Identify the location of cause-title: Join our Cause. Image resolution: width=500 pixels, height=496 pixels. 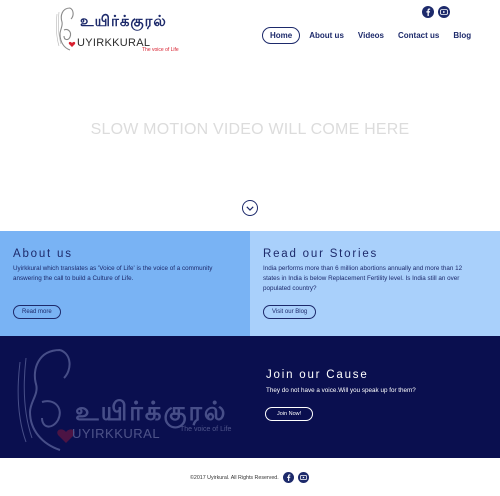
(317, 375).